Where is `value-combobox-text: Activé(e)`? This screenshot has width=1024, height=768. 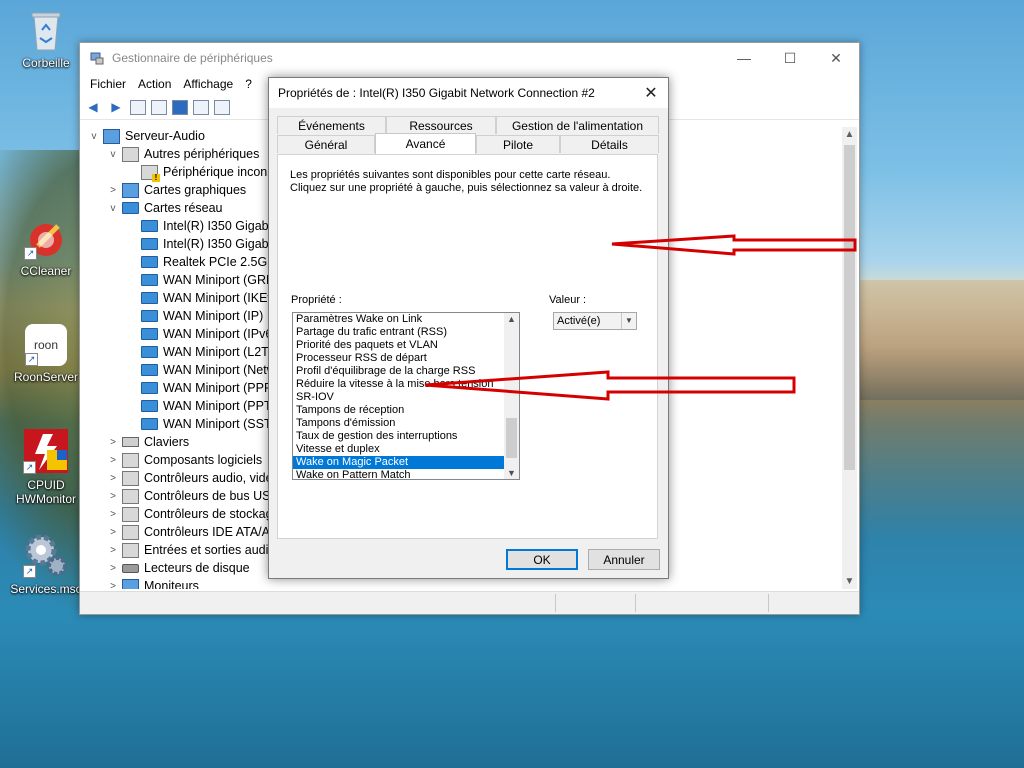 value-combobox-text: Activé(e) is located at coordinates (579, 321).